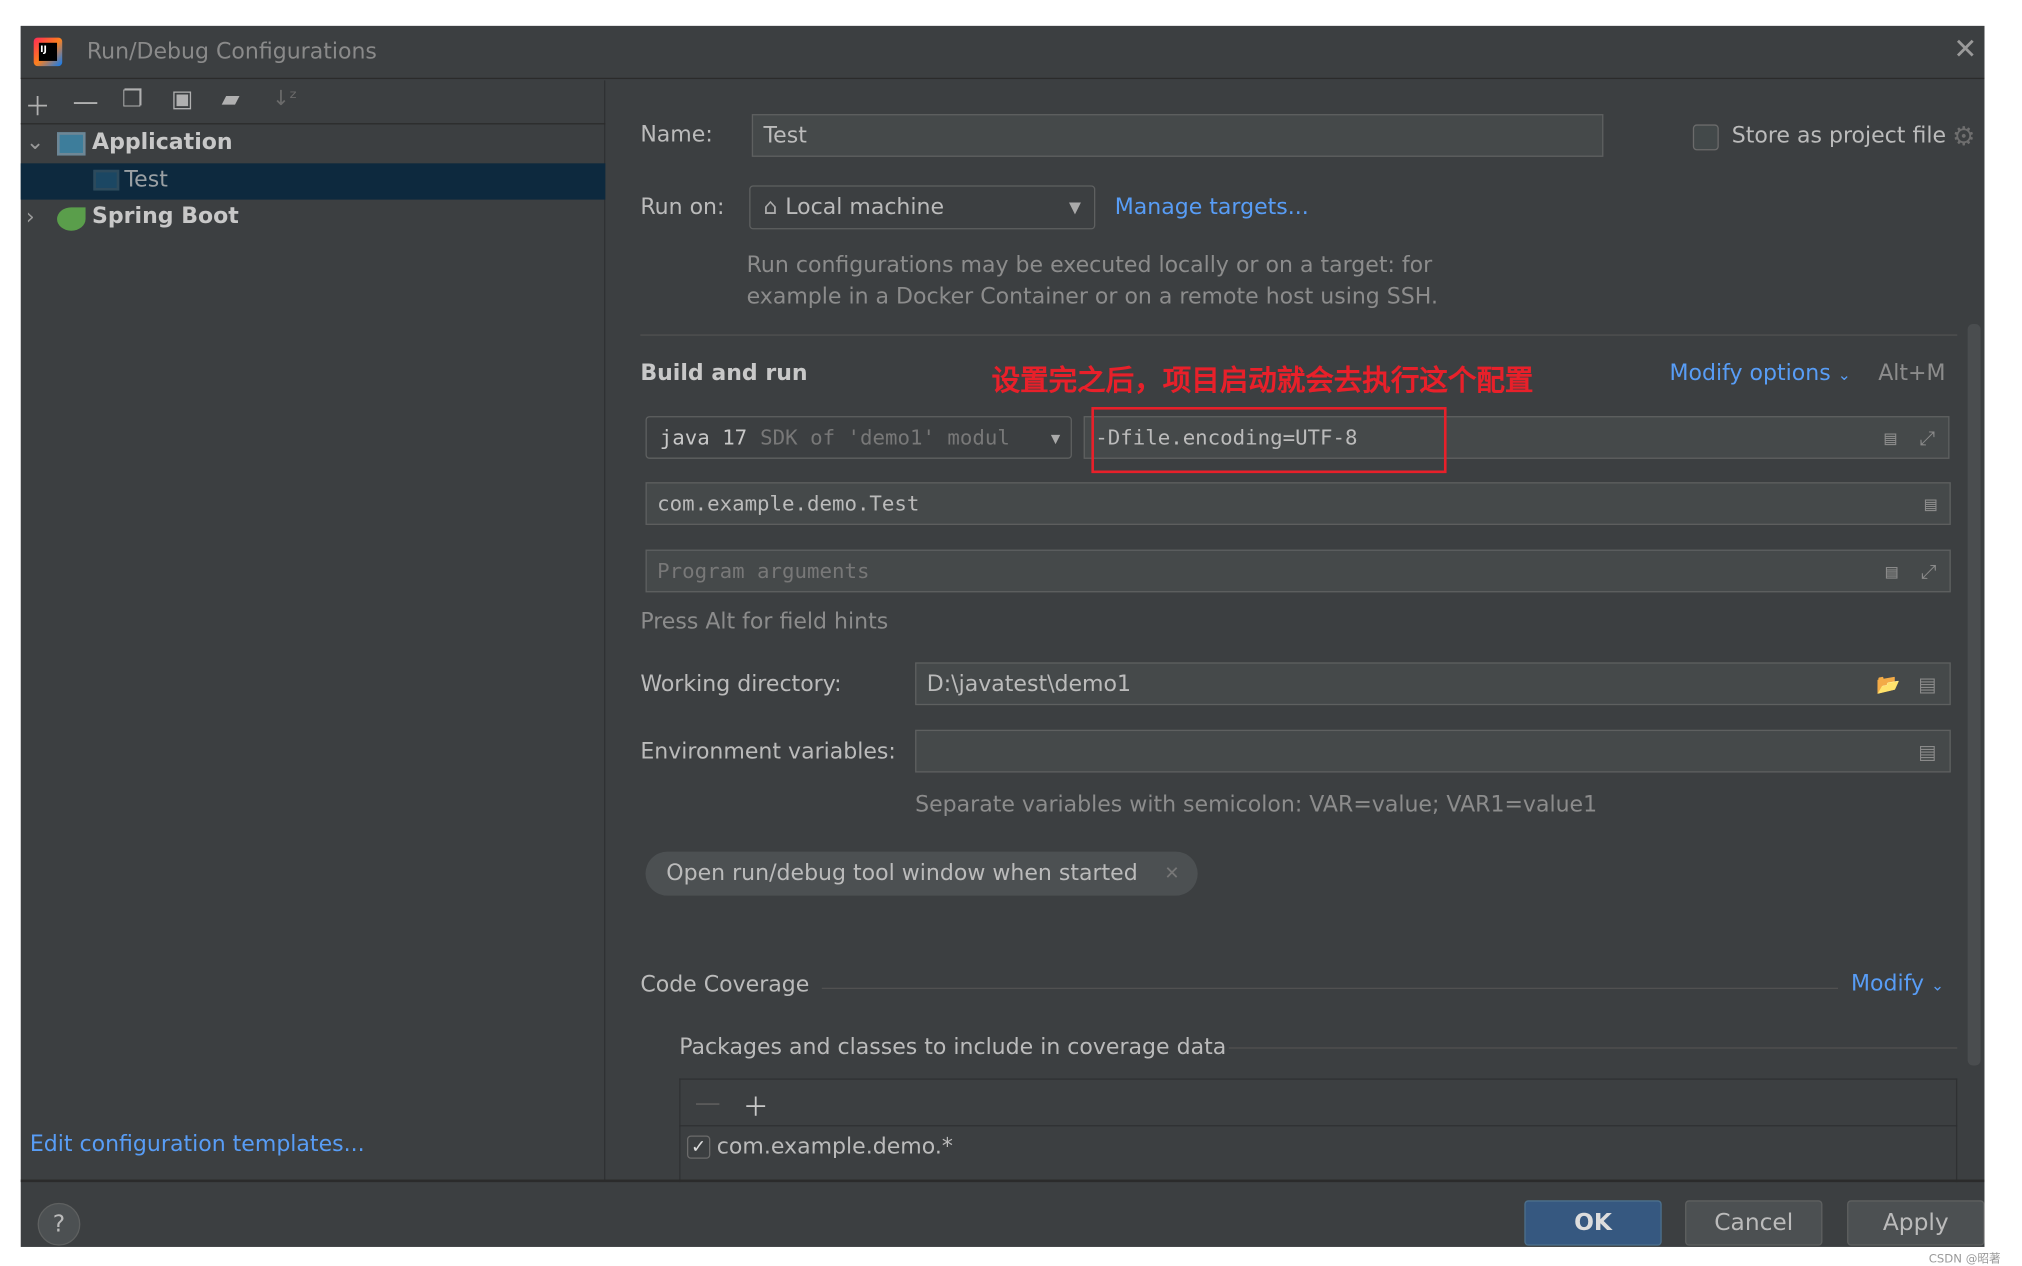  Describe the element at coordinates (30, 218) in the screenshot. I see `chevron-right-icon: ›` at that location.